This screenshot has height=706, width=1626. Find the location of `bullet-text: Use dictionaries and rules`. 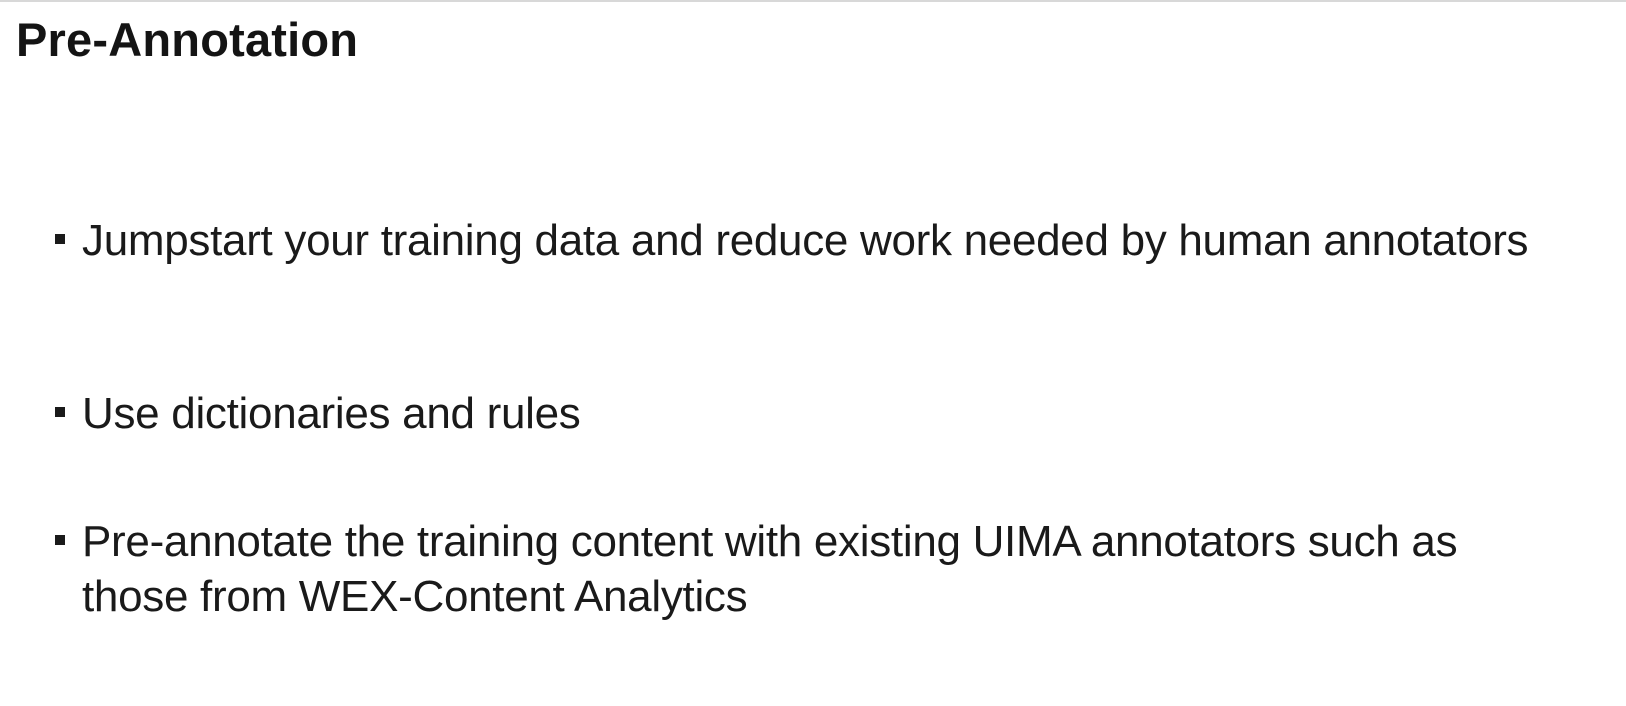

bullet-text: Use dictionaries and rules is located at coordinates (331, 413).